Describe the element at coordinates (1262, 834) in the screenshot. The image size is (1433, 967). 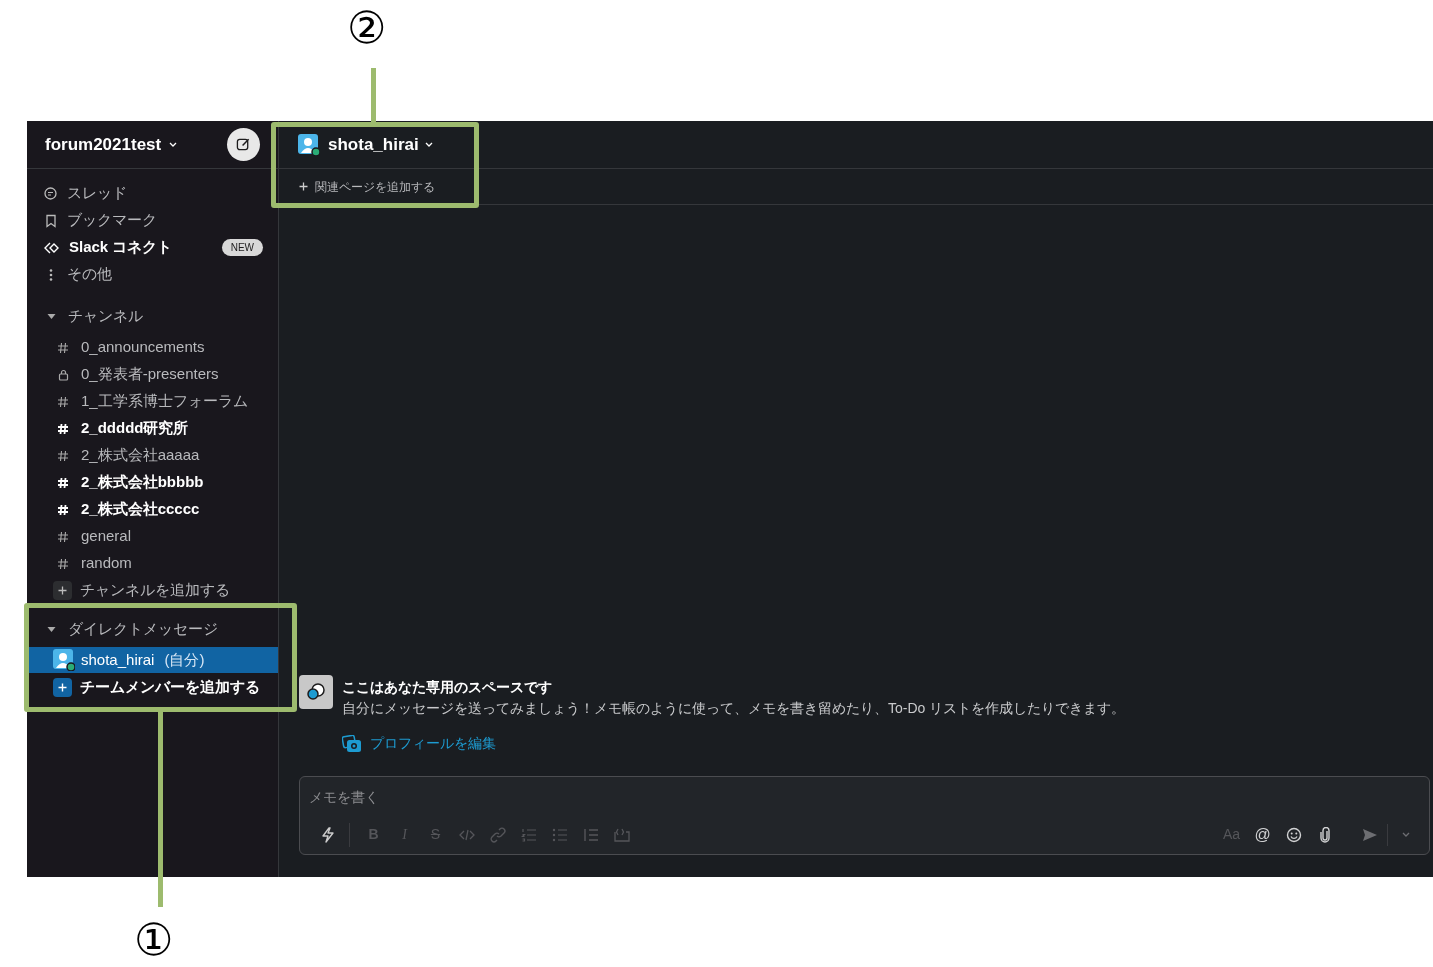
I see `mention-button: @` at that location.